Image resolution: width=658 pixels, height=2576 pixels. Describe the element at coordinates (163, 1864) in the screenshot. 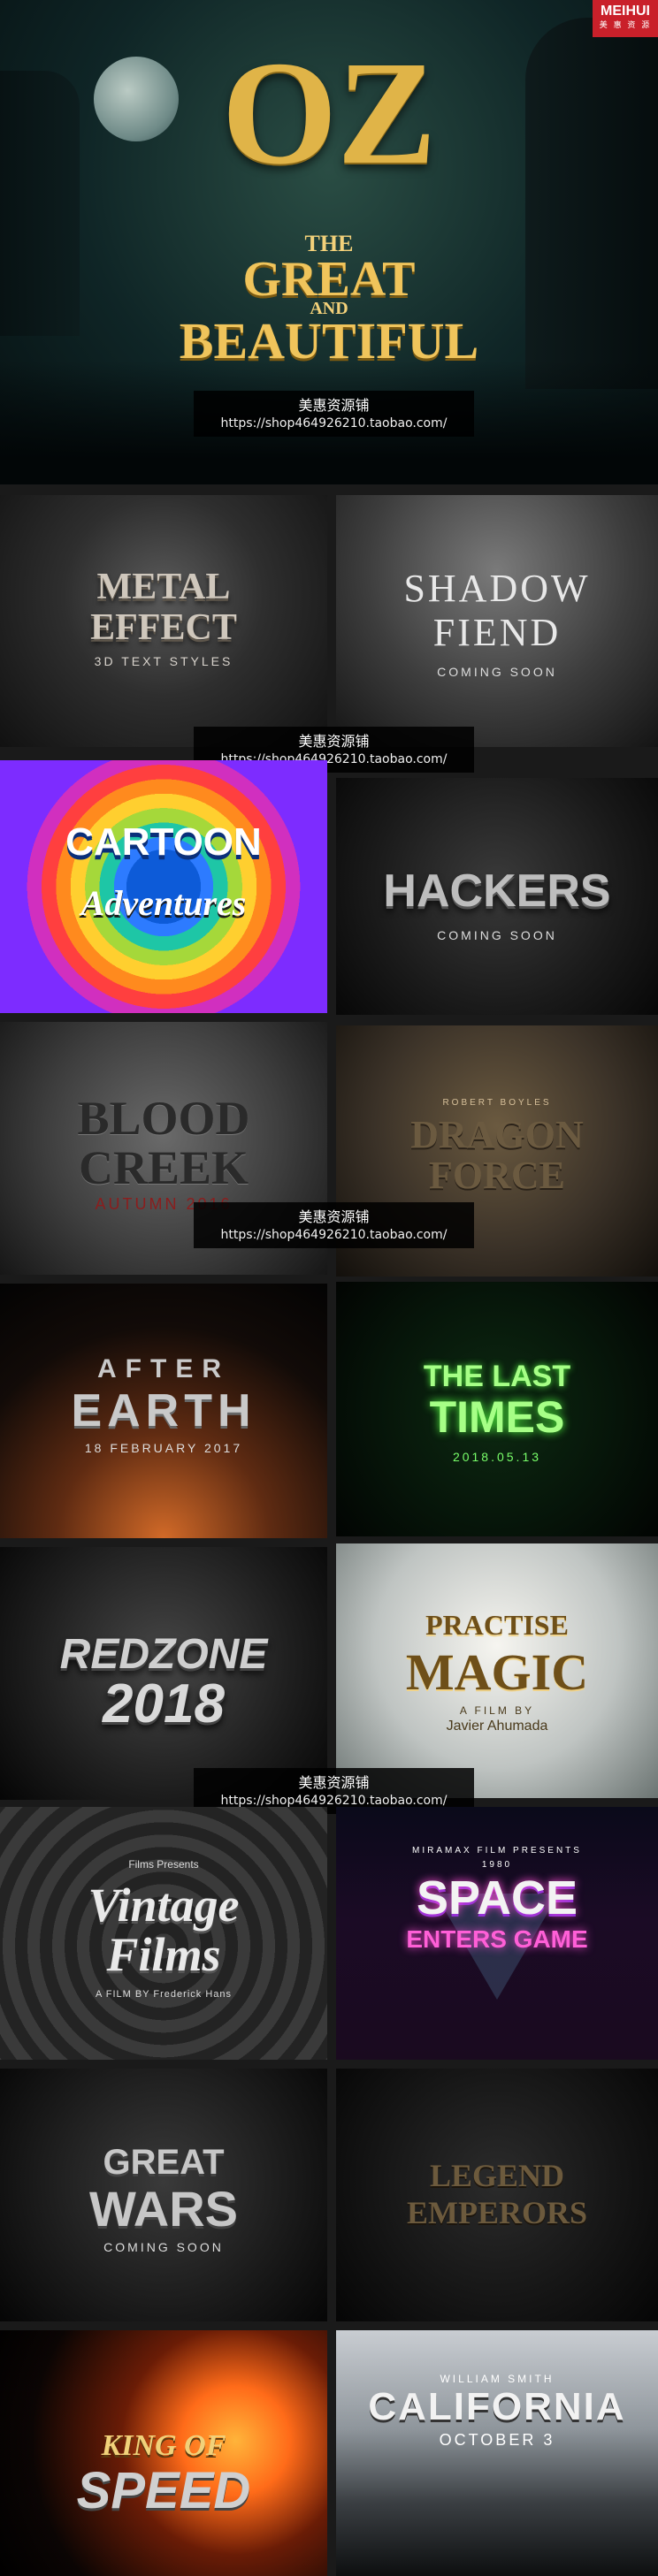

I see `tile-text-line1: Films Presents` at that location.